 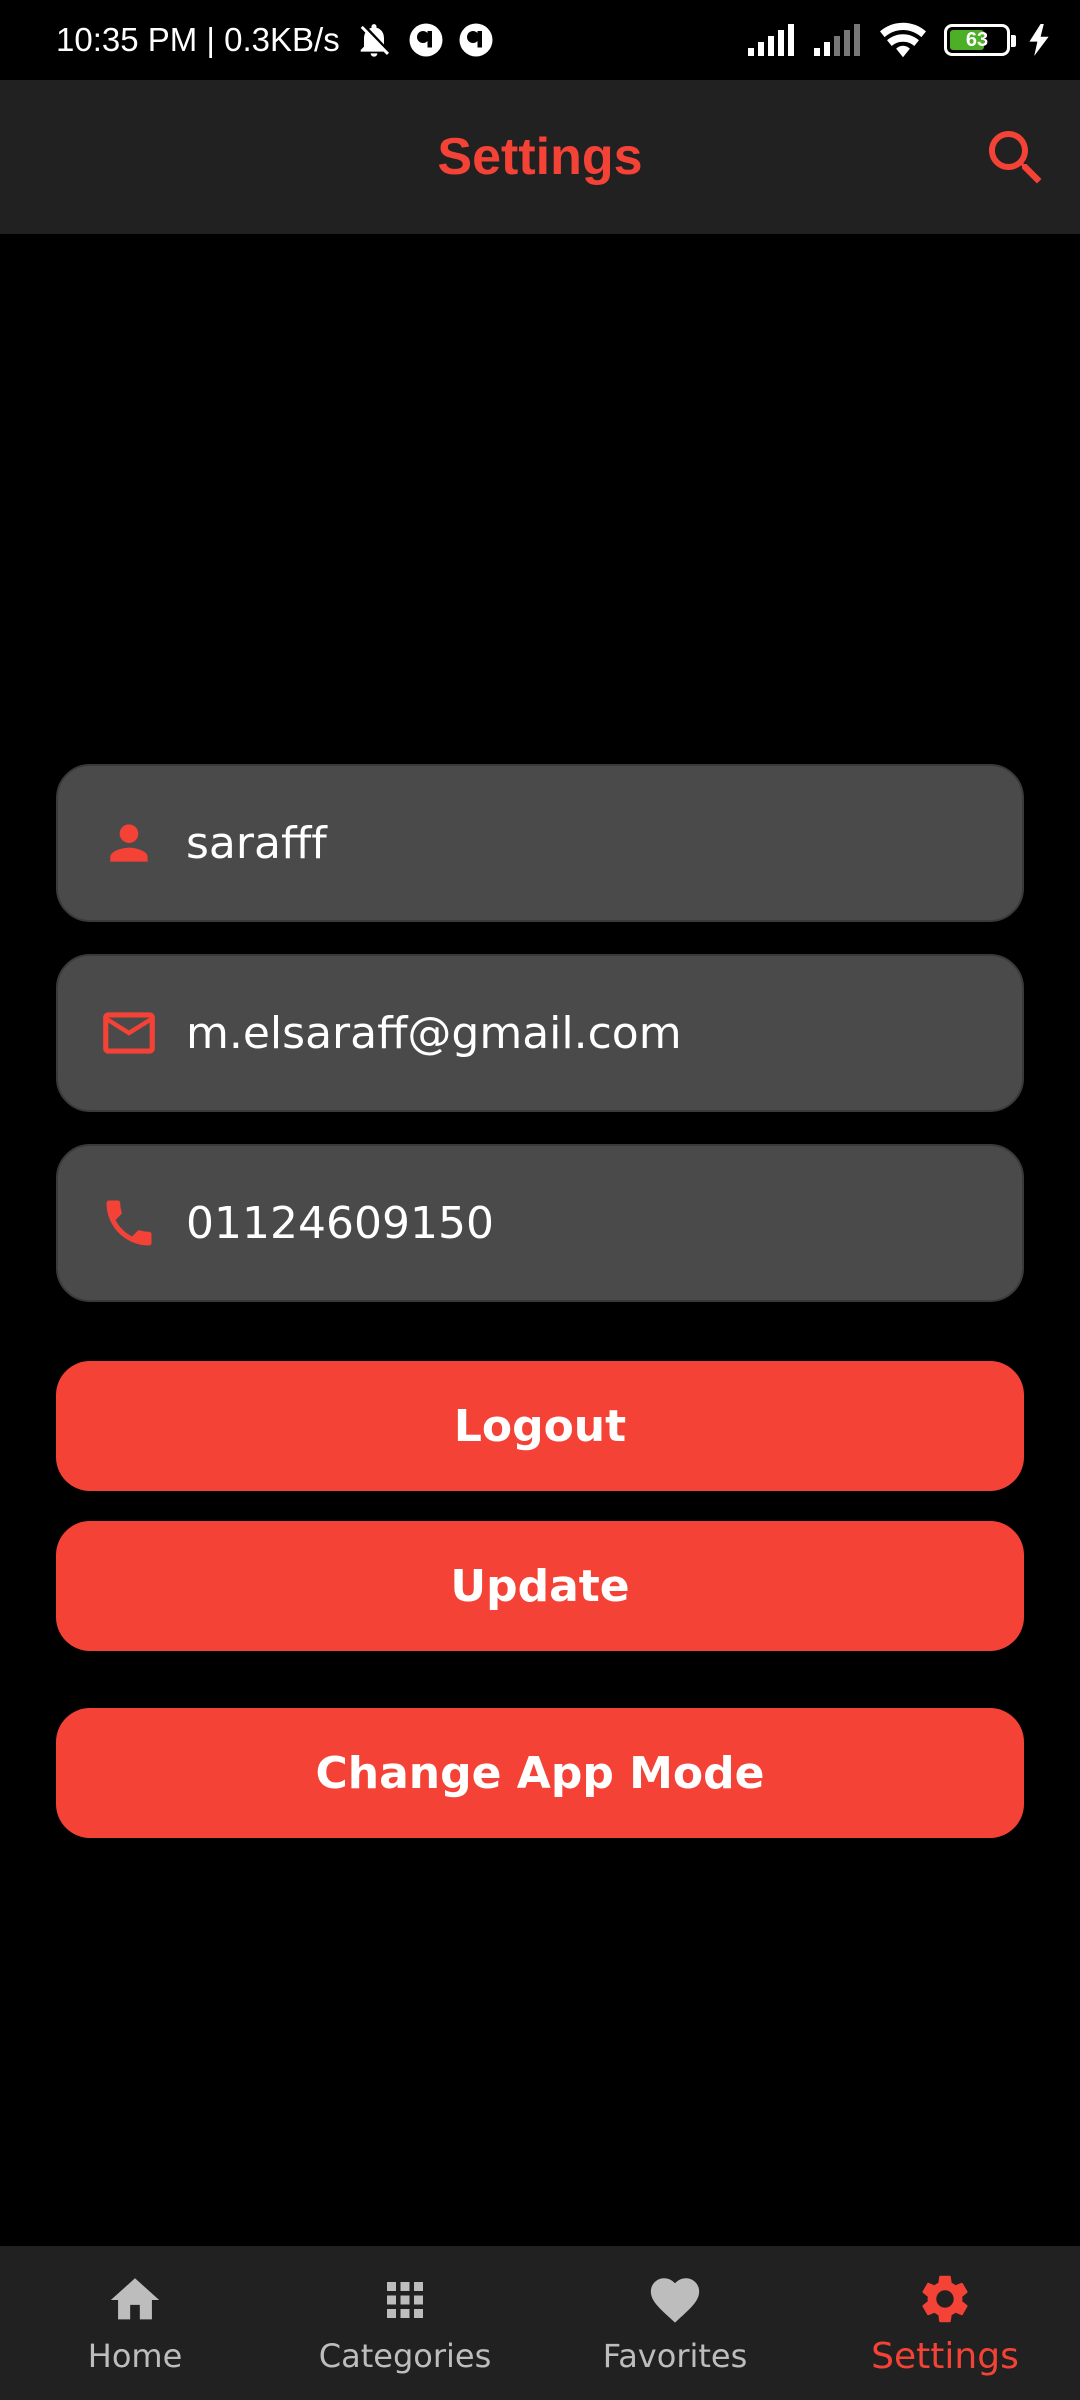 I want to click on bell-off-icon, so click(x=374, y=40).